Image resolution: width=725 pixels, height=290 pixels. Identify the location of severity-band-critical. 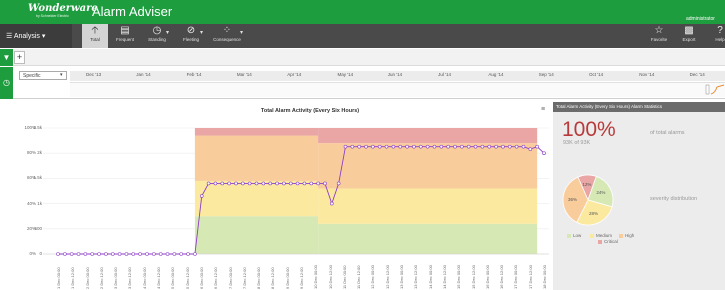
(256, 132).